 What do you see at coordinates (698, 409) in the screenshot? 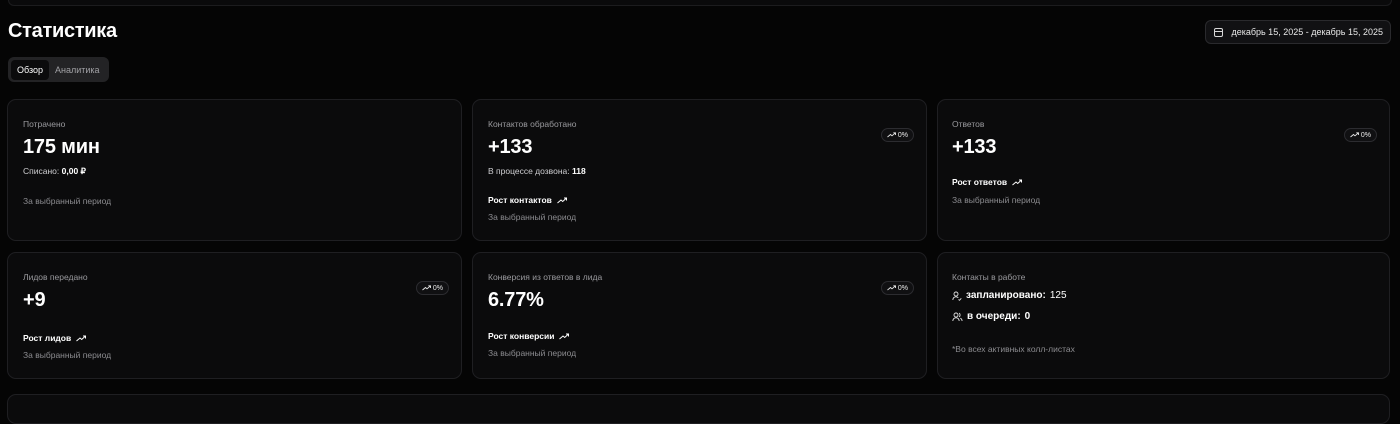
I see `bottom-panel-edge` at bounding box center [698, 409].